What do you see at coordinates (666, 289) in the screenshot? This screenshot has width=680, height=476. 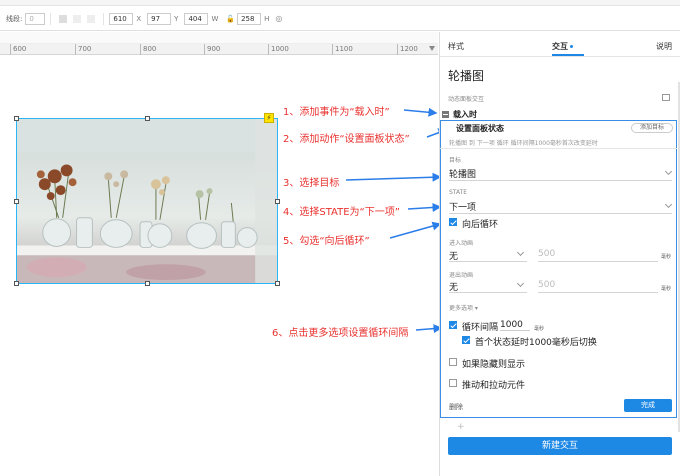 I see `exit-unit: 毫秒` at bounding box center [666, 289].